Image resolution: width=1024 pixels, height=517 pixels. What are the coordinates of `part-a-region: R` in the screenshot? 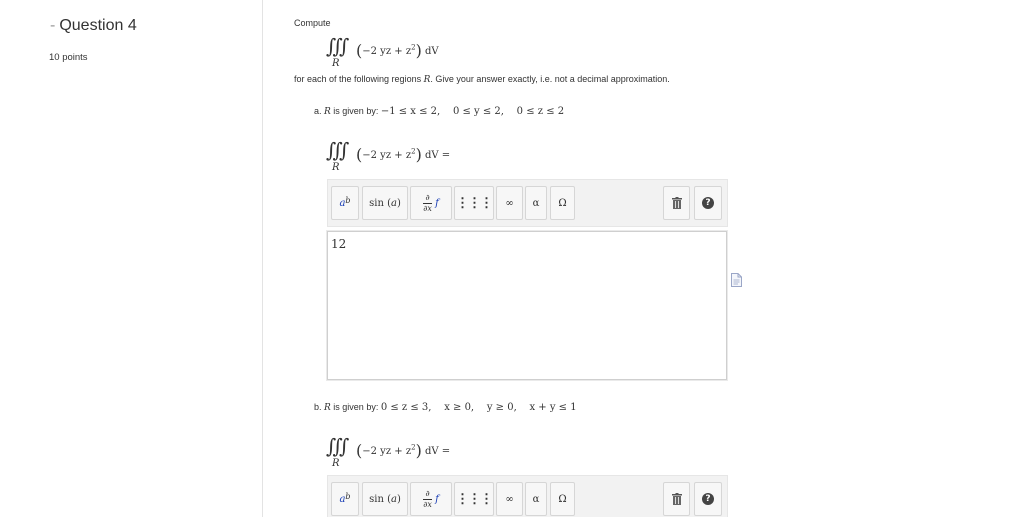 It's located at (327, 112).